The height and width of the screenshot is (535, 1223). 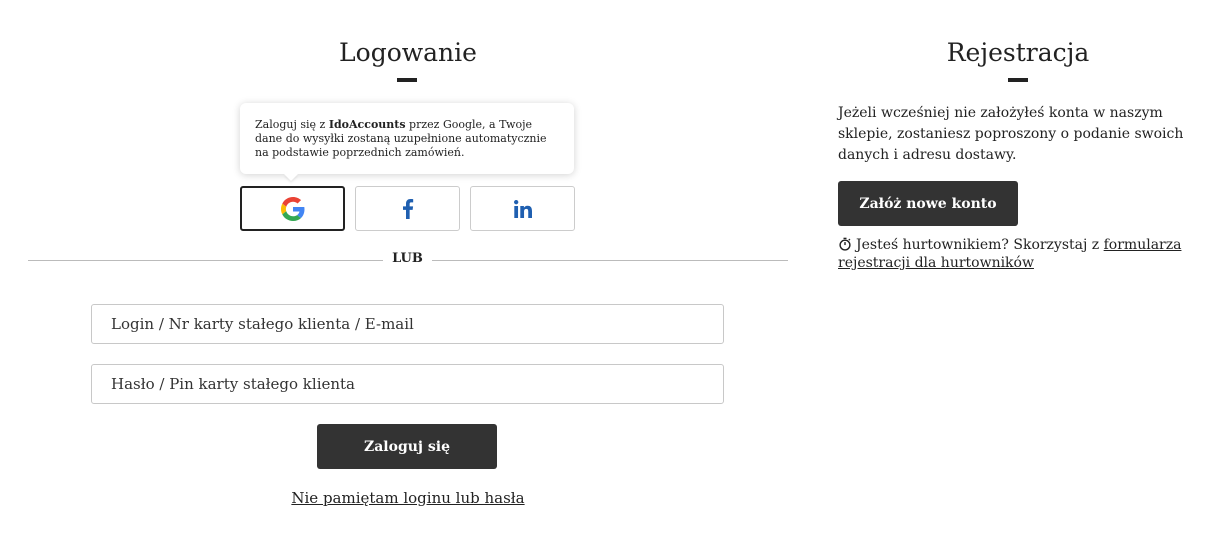 I want to click on tooltip-arrow, so click(x=291, y=177).